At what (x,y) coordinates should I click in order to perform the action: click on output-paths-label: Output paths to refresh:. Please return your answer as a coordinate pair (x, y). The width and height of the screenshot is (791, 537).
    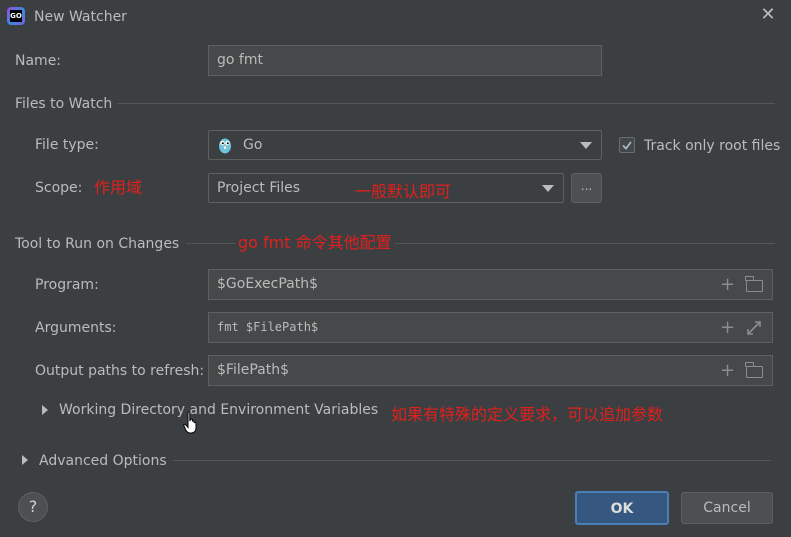
    Looking at the image, I should click on (120, 371).